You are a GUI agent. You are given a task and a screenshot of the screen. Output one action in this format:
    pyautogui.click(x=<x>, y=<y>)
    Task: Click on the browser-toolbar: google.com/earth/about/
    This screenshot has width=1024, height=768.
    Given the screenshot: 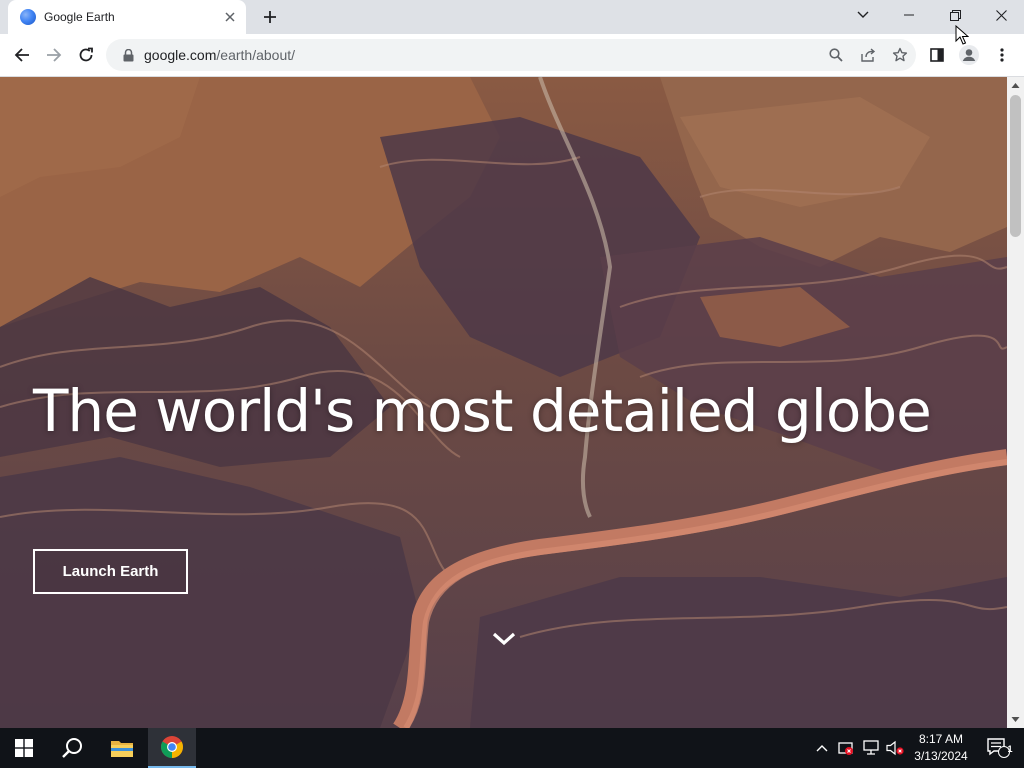 What is the action you would take?
    pyautogui.click(x=512, y=55)
    